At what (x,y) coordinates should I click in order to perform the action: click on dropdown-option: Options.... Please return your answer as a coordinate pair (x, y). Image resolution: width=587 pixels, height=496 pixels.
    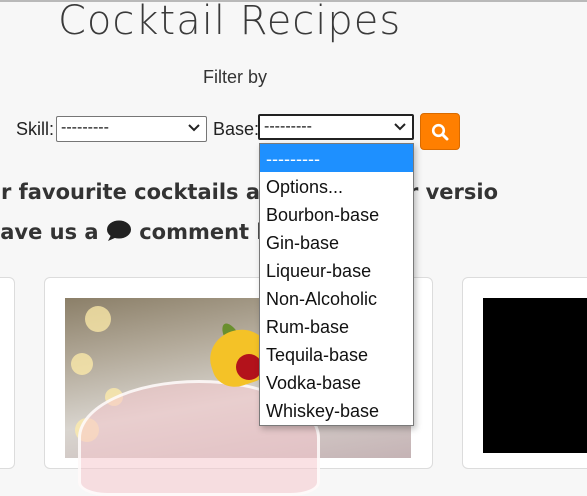
    Looking at the image, I should click on (336, 186).